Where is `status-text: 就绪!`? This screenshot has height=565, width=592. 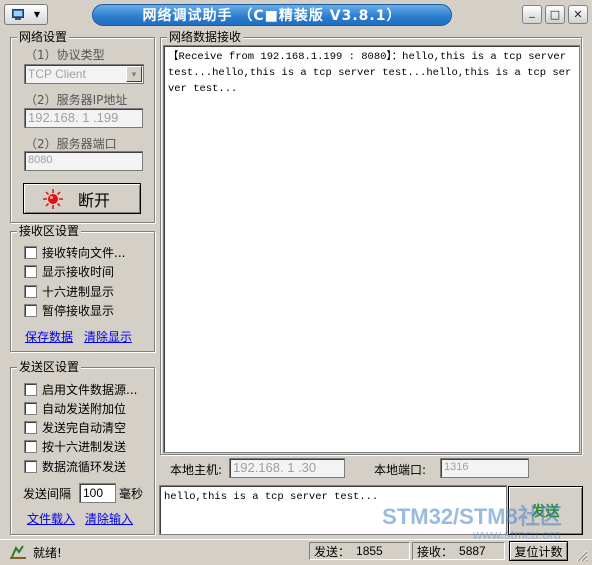 status-text: 就绪! is located at coordinates (47, 553).